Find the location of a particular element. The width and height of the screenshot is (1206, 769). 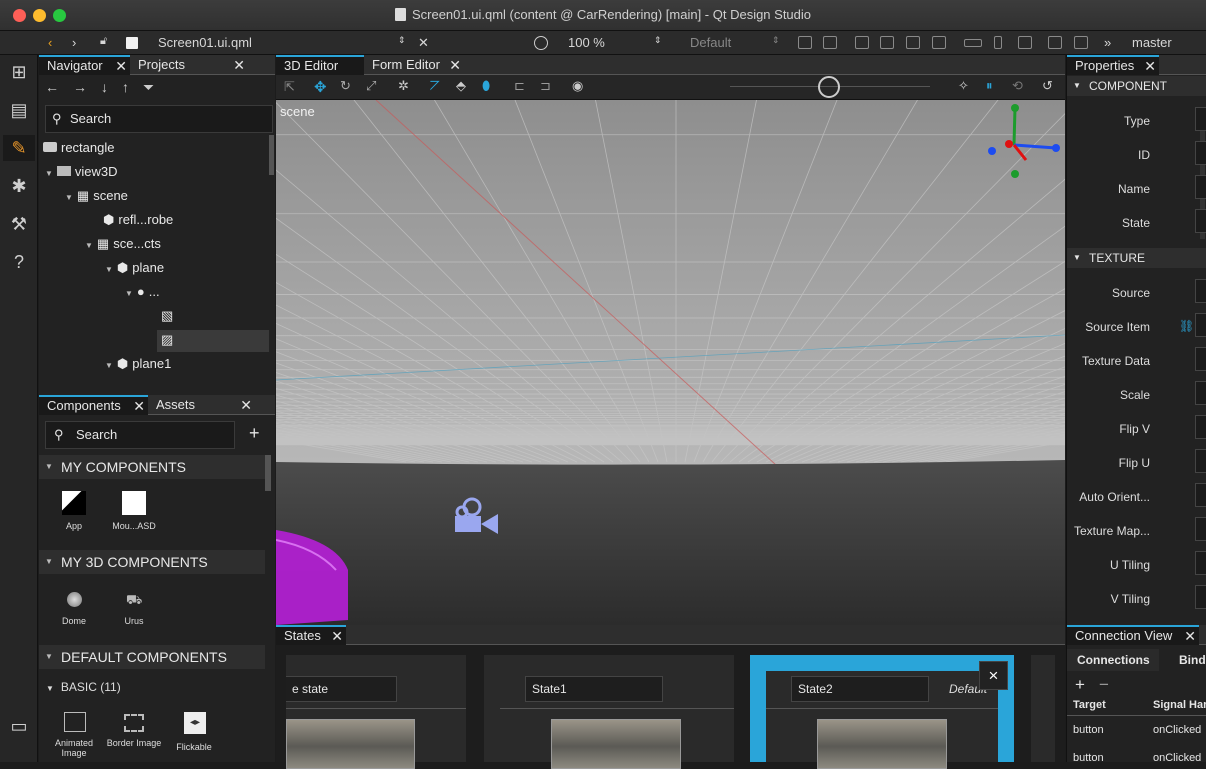

prop-scale-field is located at coordinates (1200, 393).